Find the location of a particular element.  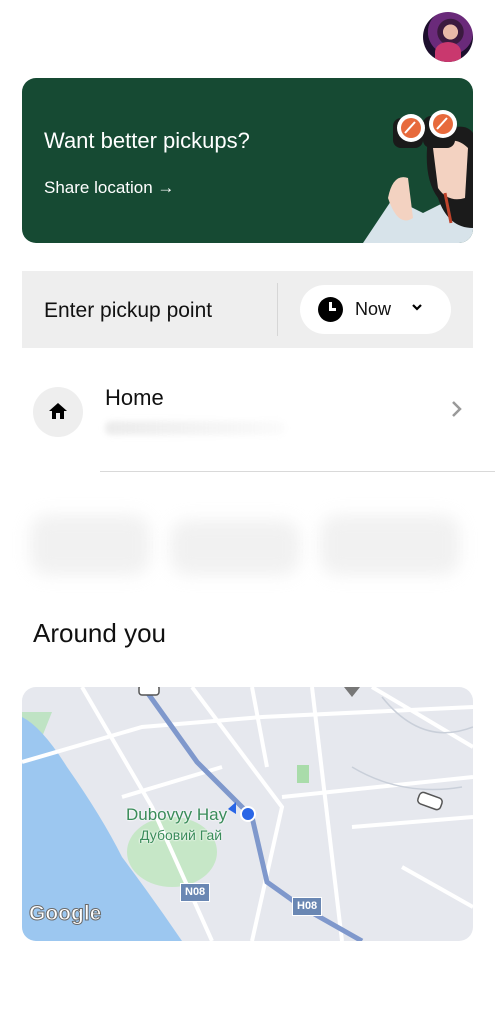

saved-place-address-redacted is located at coordinates (195, 428).